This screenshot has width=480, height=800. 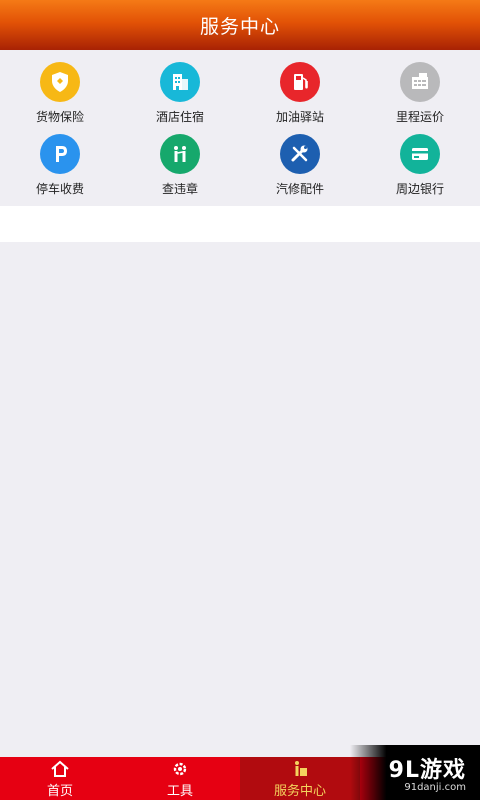 What do you see at coordinates (420, 154) in the screenshot?
I see `bank-card-icon` at bounding box center [420, 154].